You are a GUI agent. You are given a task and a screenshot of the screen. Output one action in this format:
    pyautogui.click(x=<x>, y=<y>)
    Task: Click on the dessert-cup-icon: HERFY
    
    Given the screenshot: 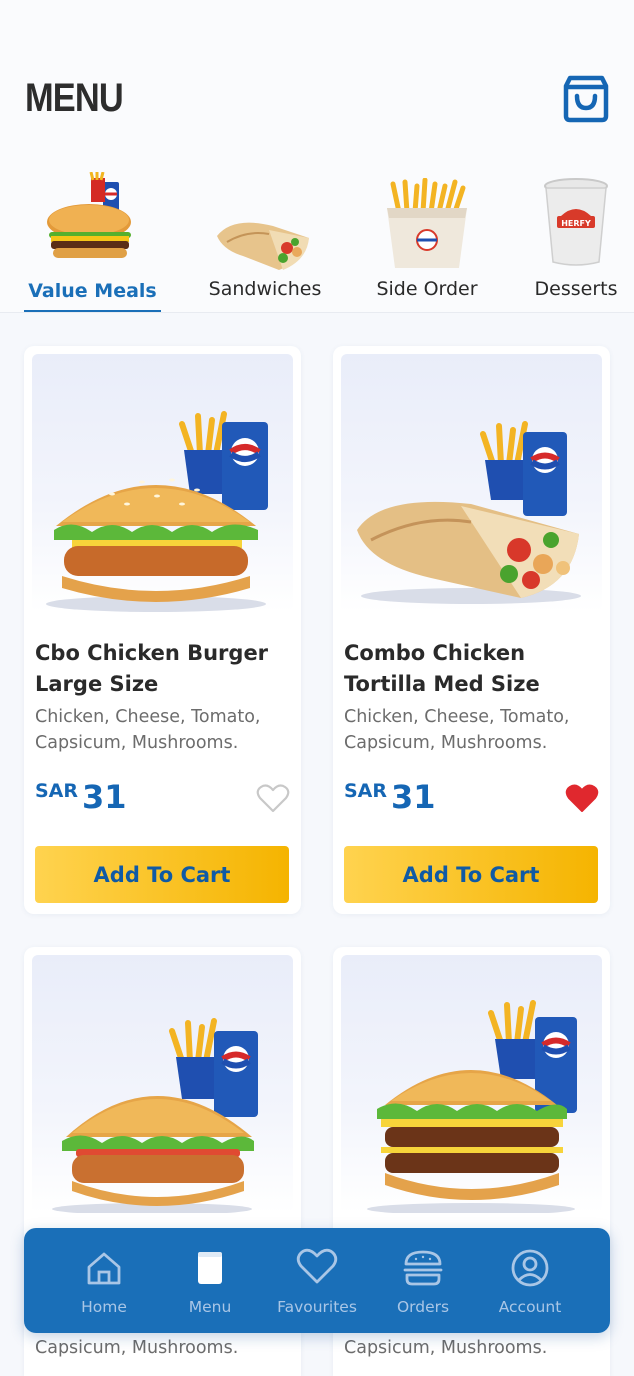 What is the action you would take?
    pyautogui.click(x=576, y=222)
    